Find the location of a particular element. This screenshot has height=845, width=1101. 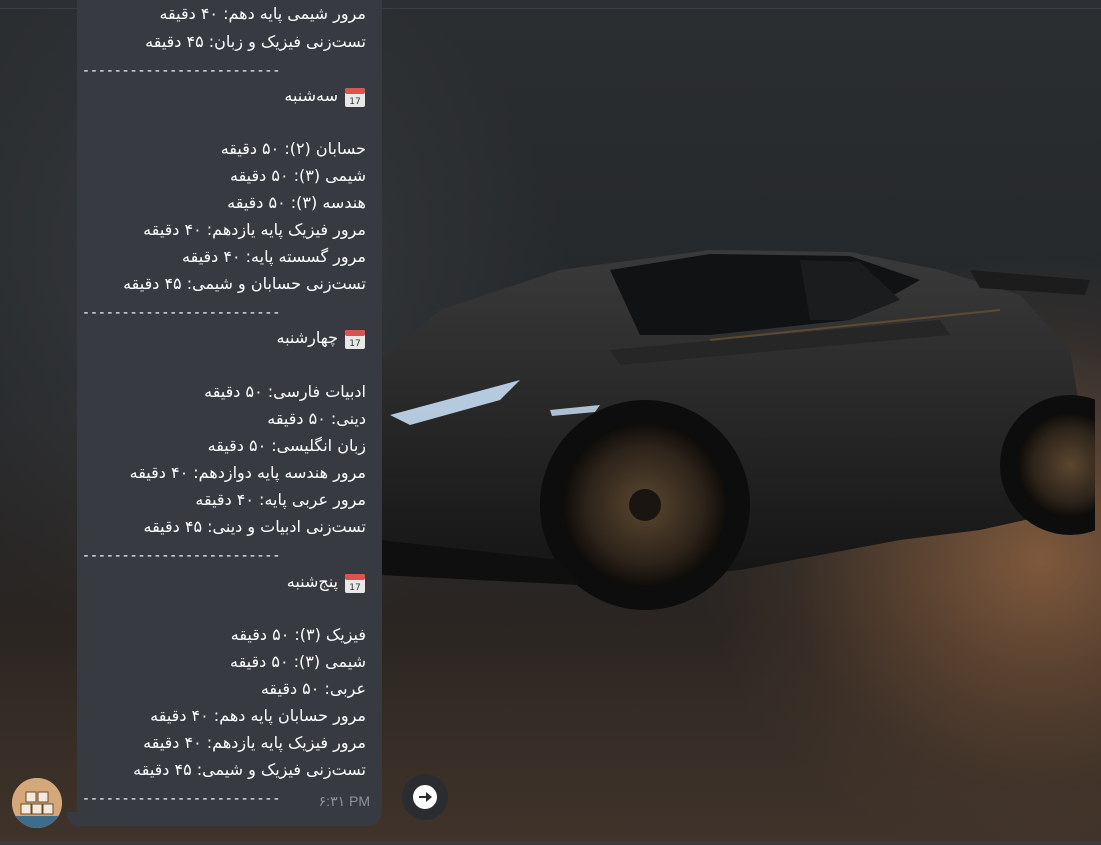

message-line: زبان انگلیسی: ۵۰ دقیقه is located at coordinates (286, 445).